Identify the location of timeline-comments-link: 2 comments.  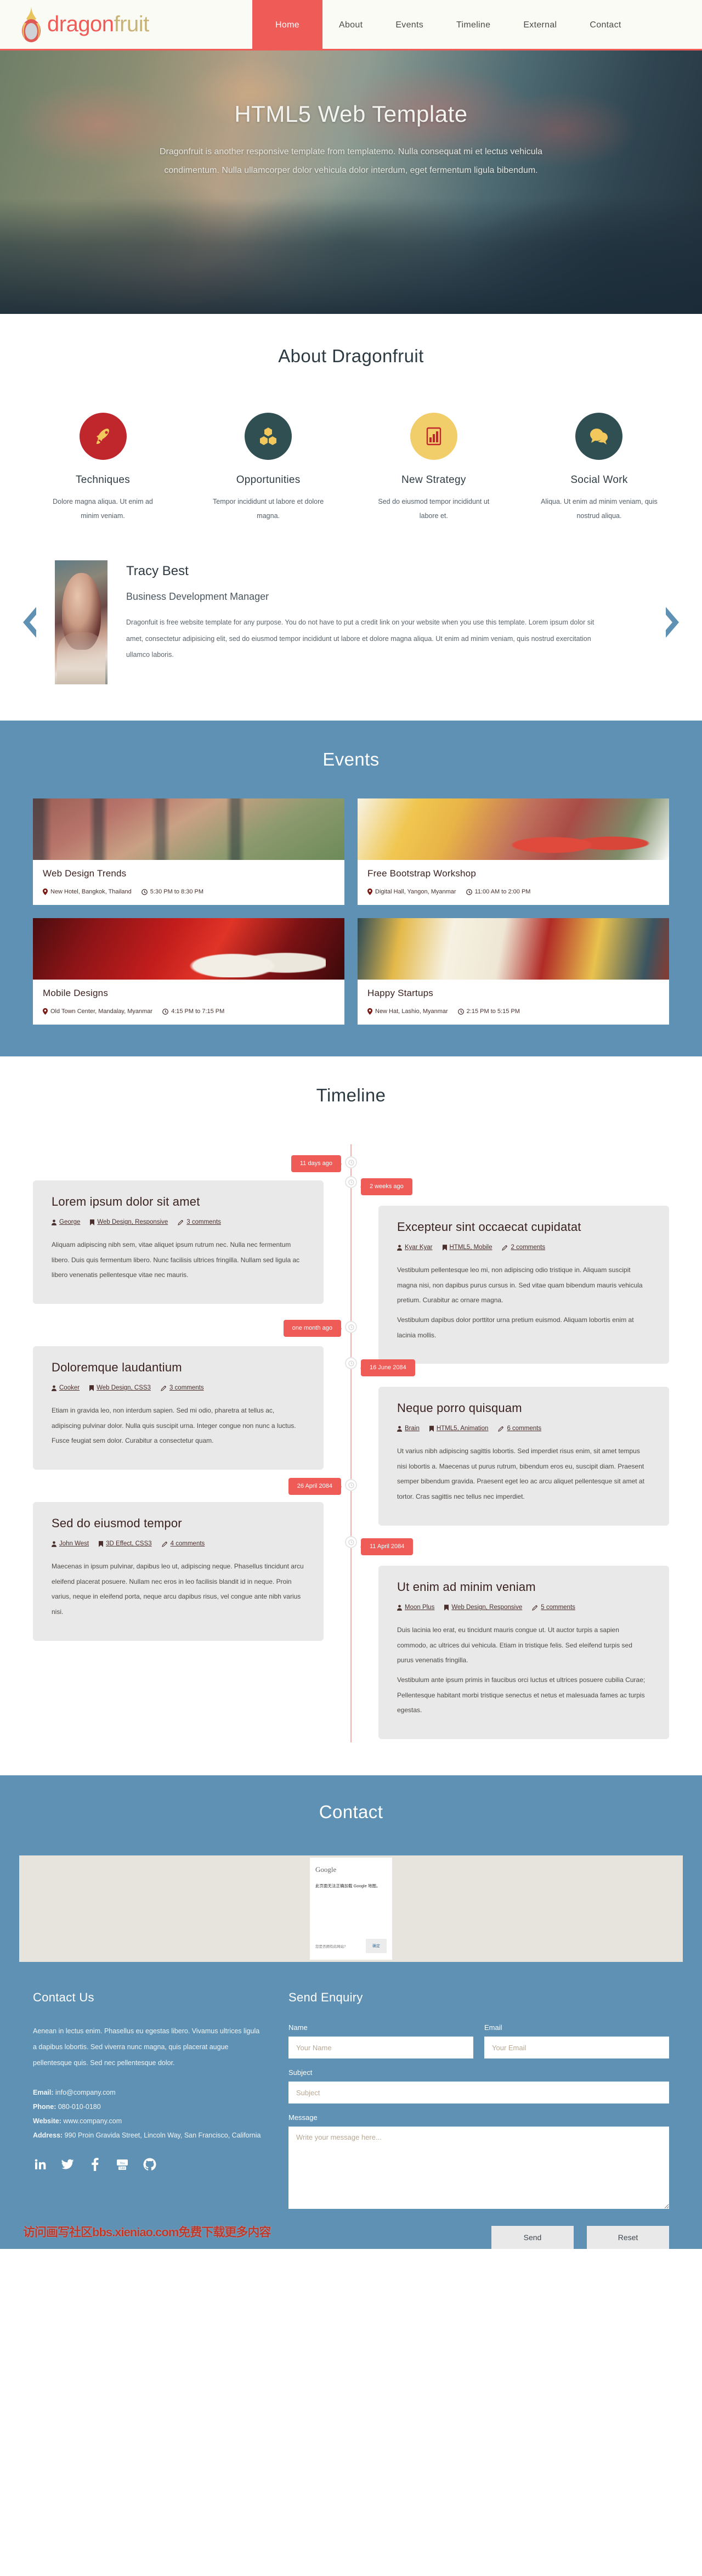
(528, 1247).